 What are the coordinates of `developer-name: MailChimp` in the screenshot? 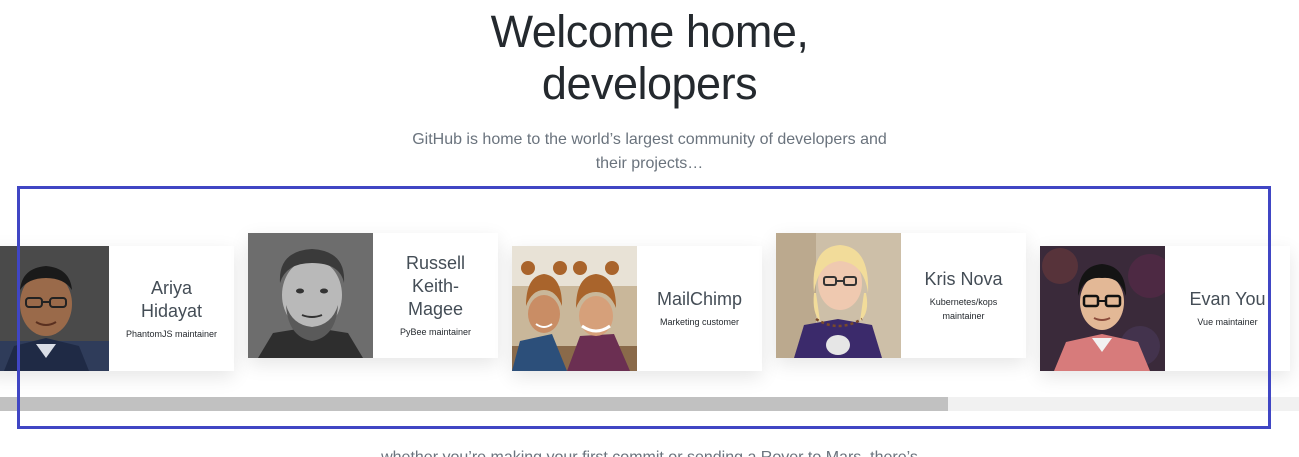 It's located at (699, 299).